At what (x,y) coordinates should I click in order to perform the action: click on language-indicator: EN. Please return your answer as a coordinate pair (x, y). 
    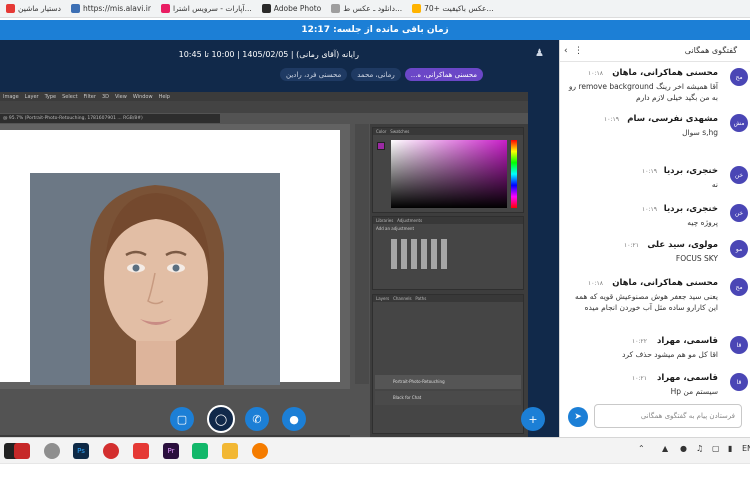
    Looking at the image, I should click on (746, 448).